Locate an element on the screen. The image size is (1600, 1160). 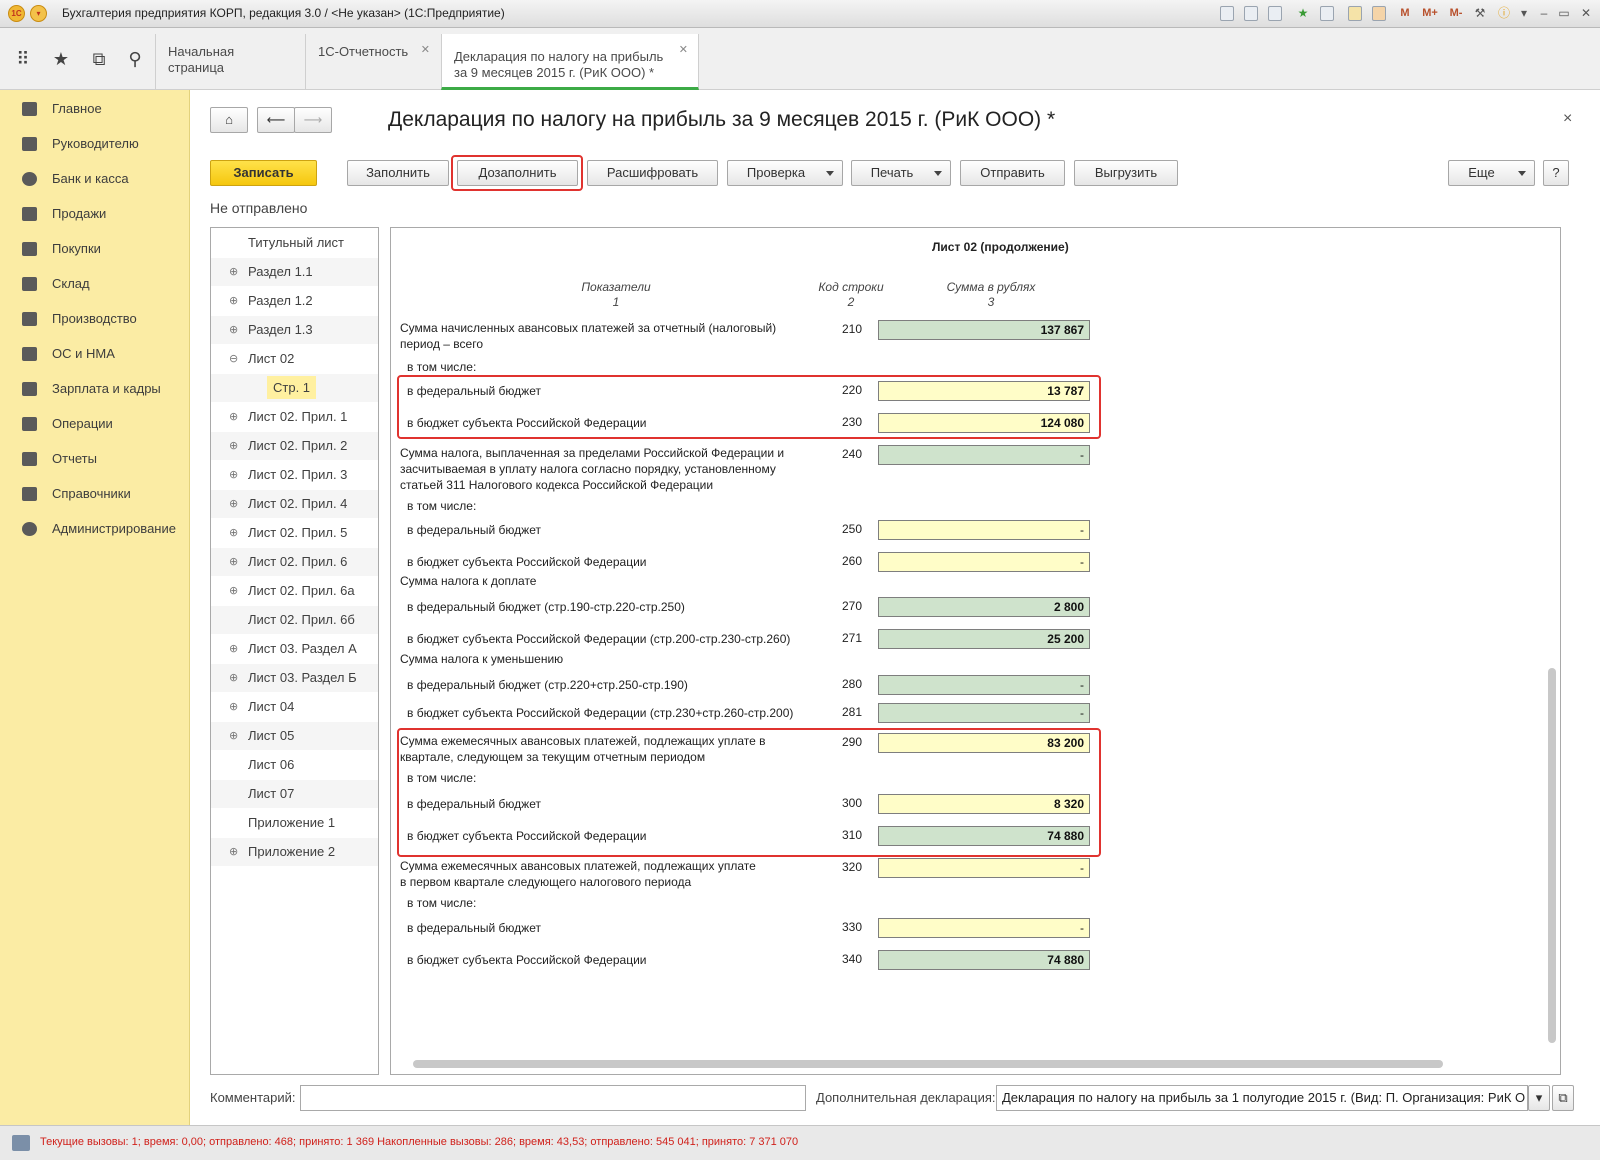
tree-item: Лист 06 is located at coordinates (294, 765).